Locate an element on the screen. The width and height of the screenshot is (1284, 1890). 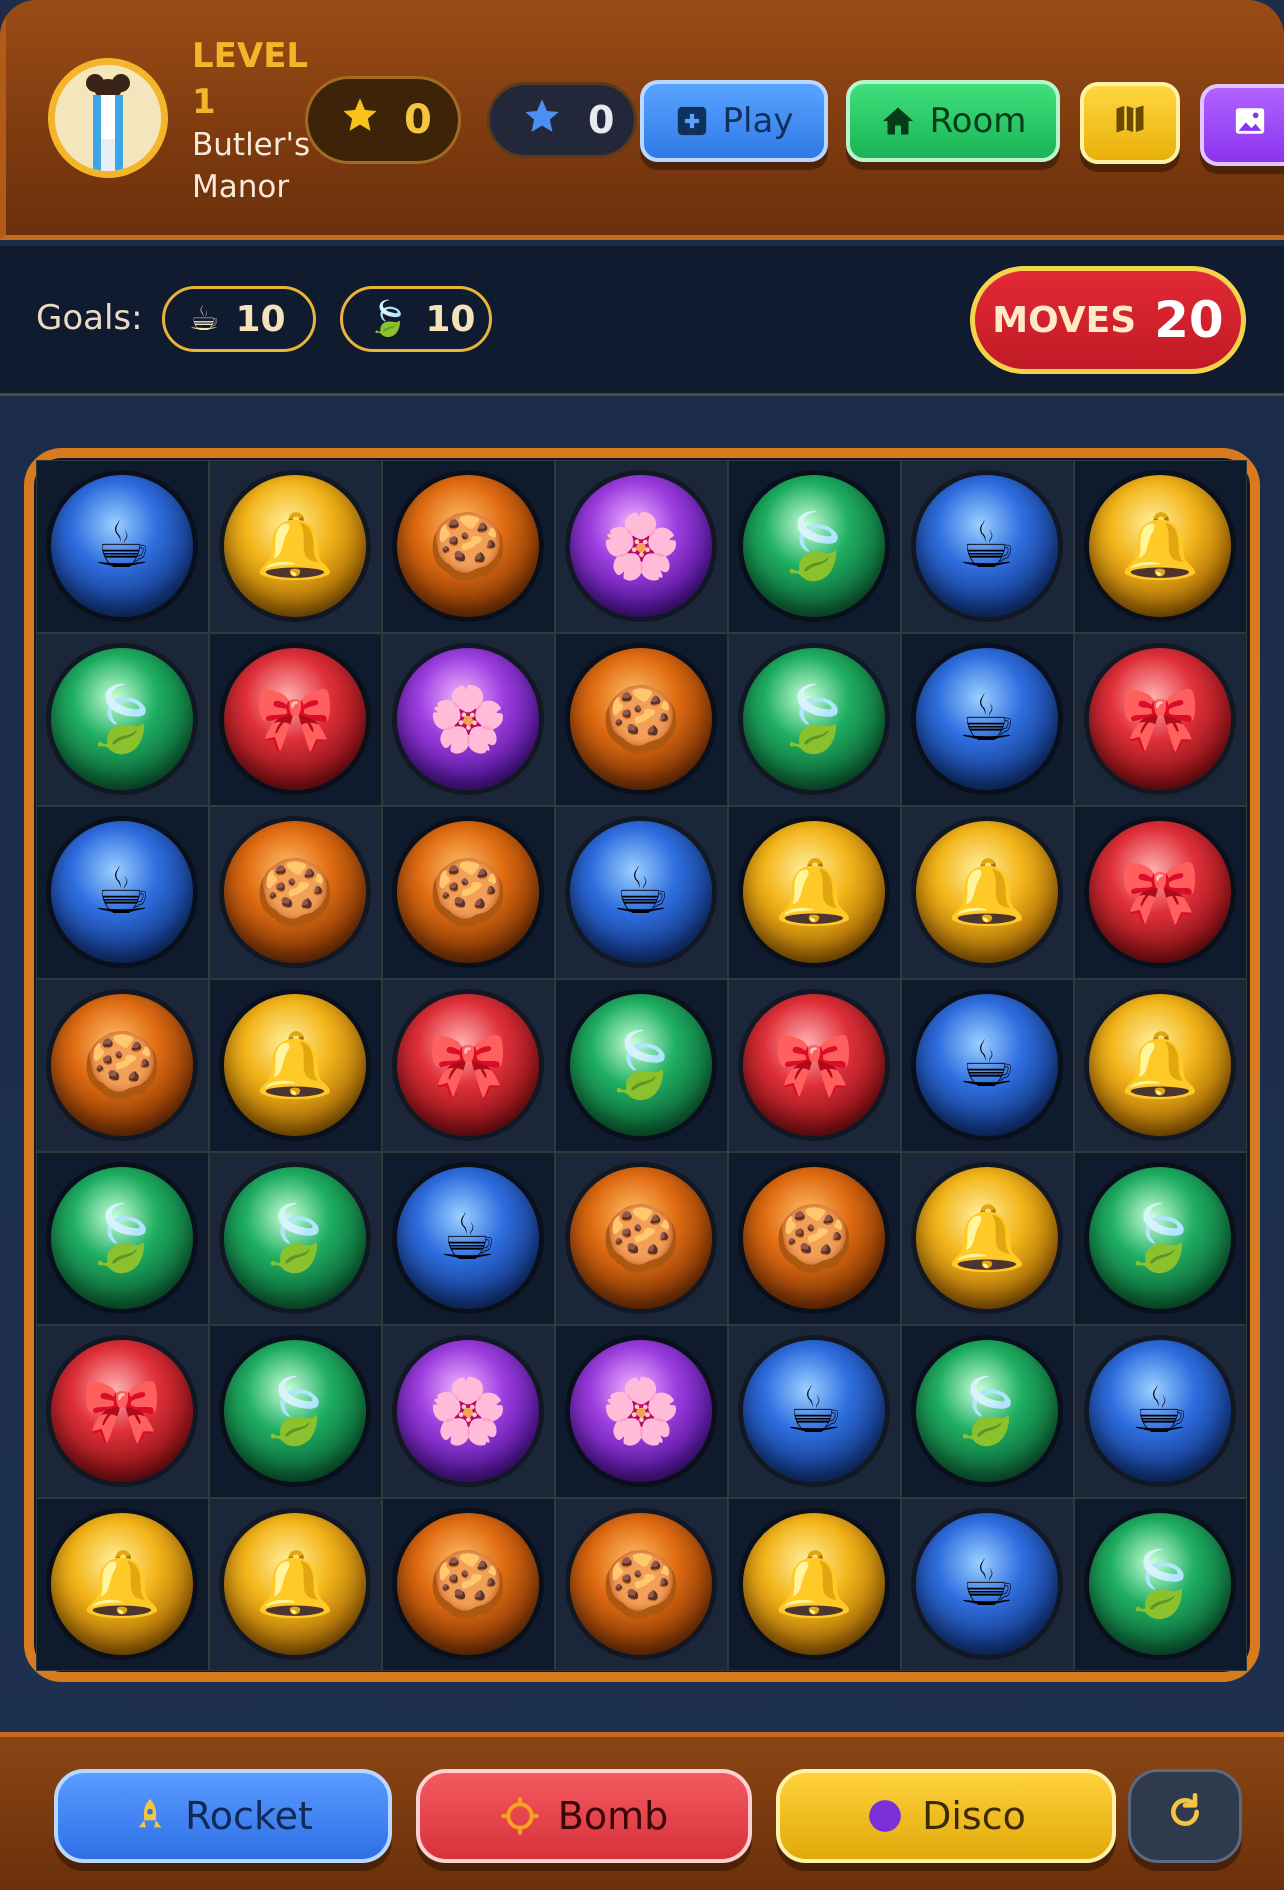
player-avatar is located at coordinates (108, 118).